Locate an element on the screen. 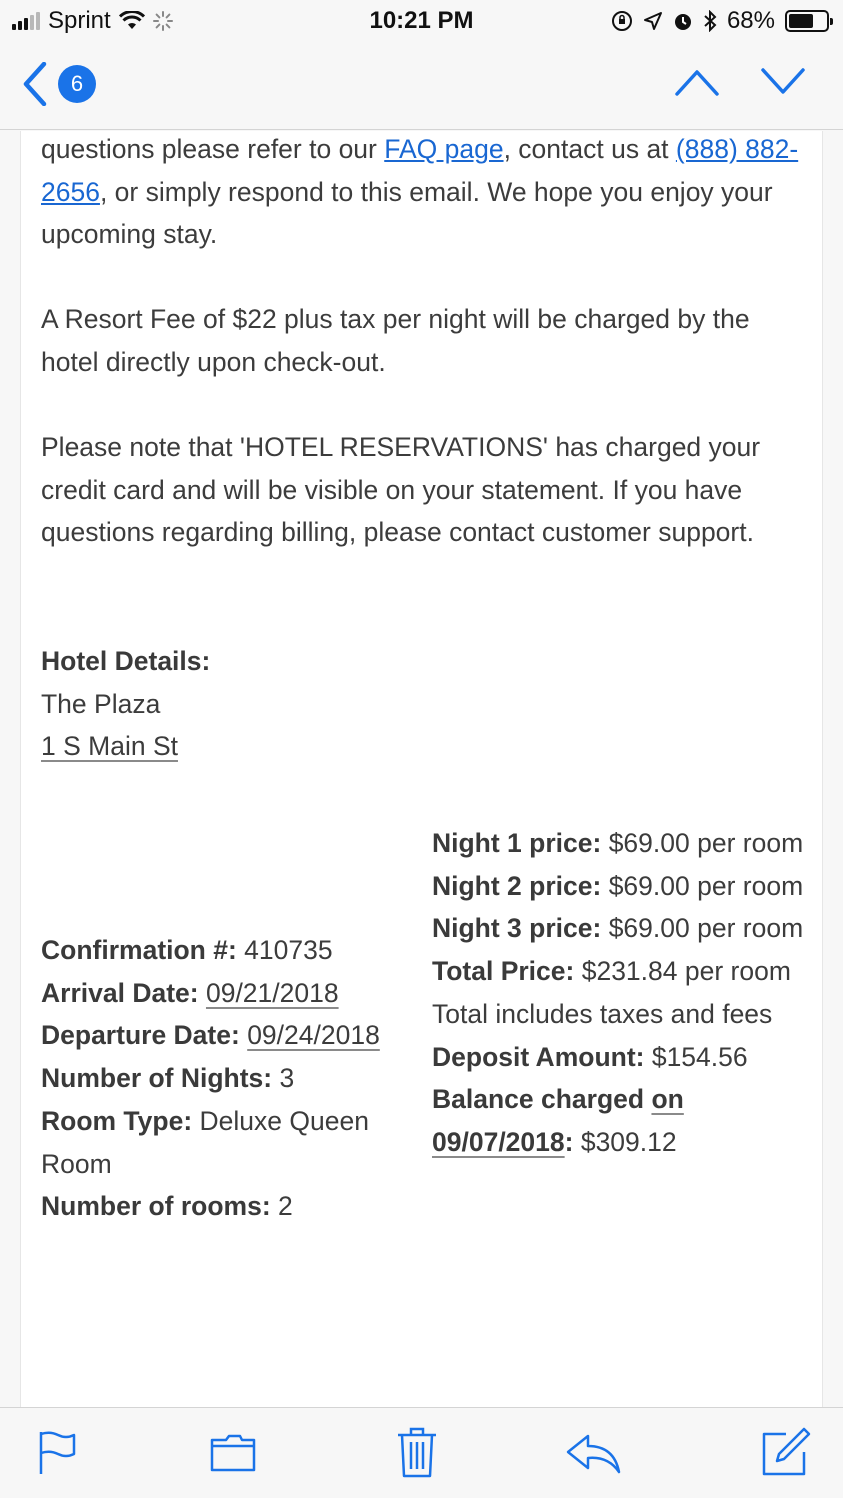 Image resolution: width=843 pixels, height=1498 pixels. reply-button is located at coordinates (594, 1456).